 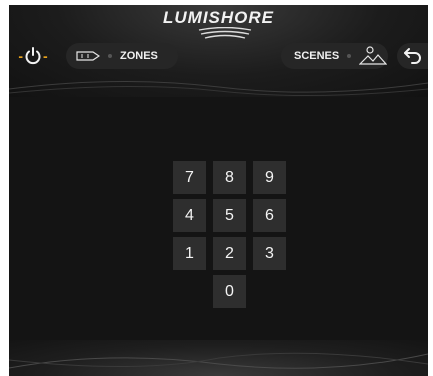 What do you see at coordinates (45, 56) in the screenshot?
I see `power-dash-right: -` at bounding box center [45, 56].